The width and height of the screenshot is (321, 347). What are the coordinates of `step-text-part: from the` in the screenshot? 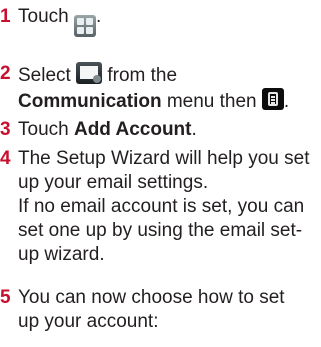 It's located at (140, 75).